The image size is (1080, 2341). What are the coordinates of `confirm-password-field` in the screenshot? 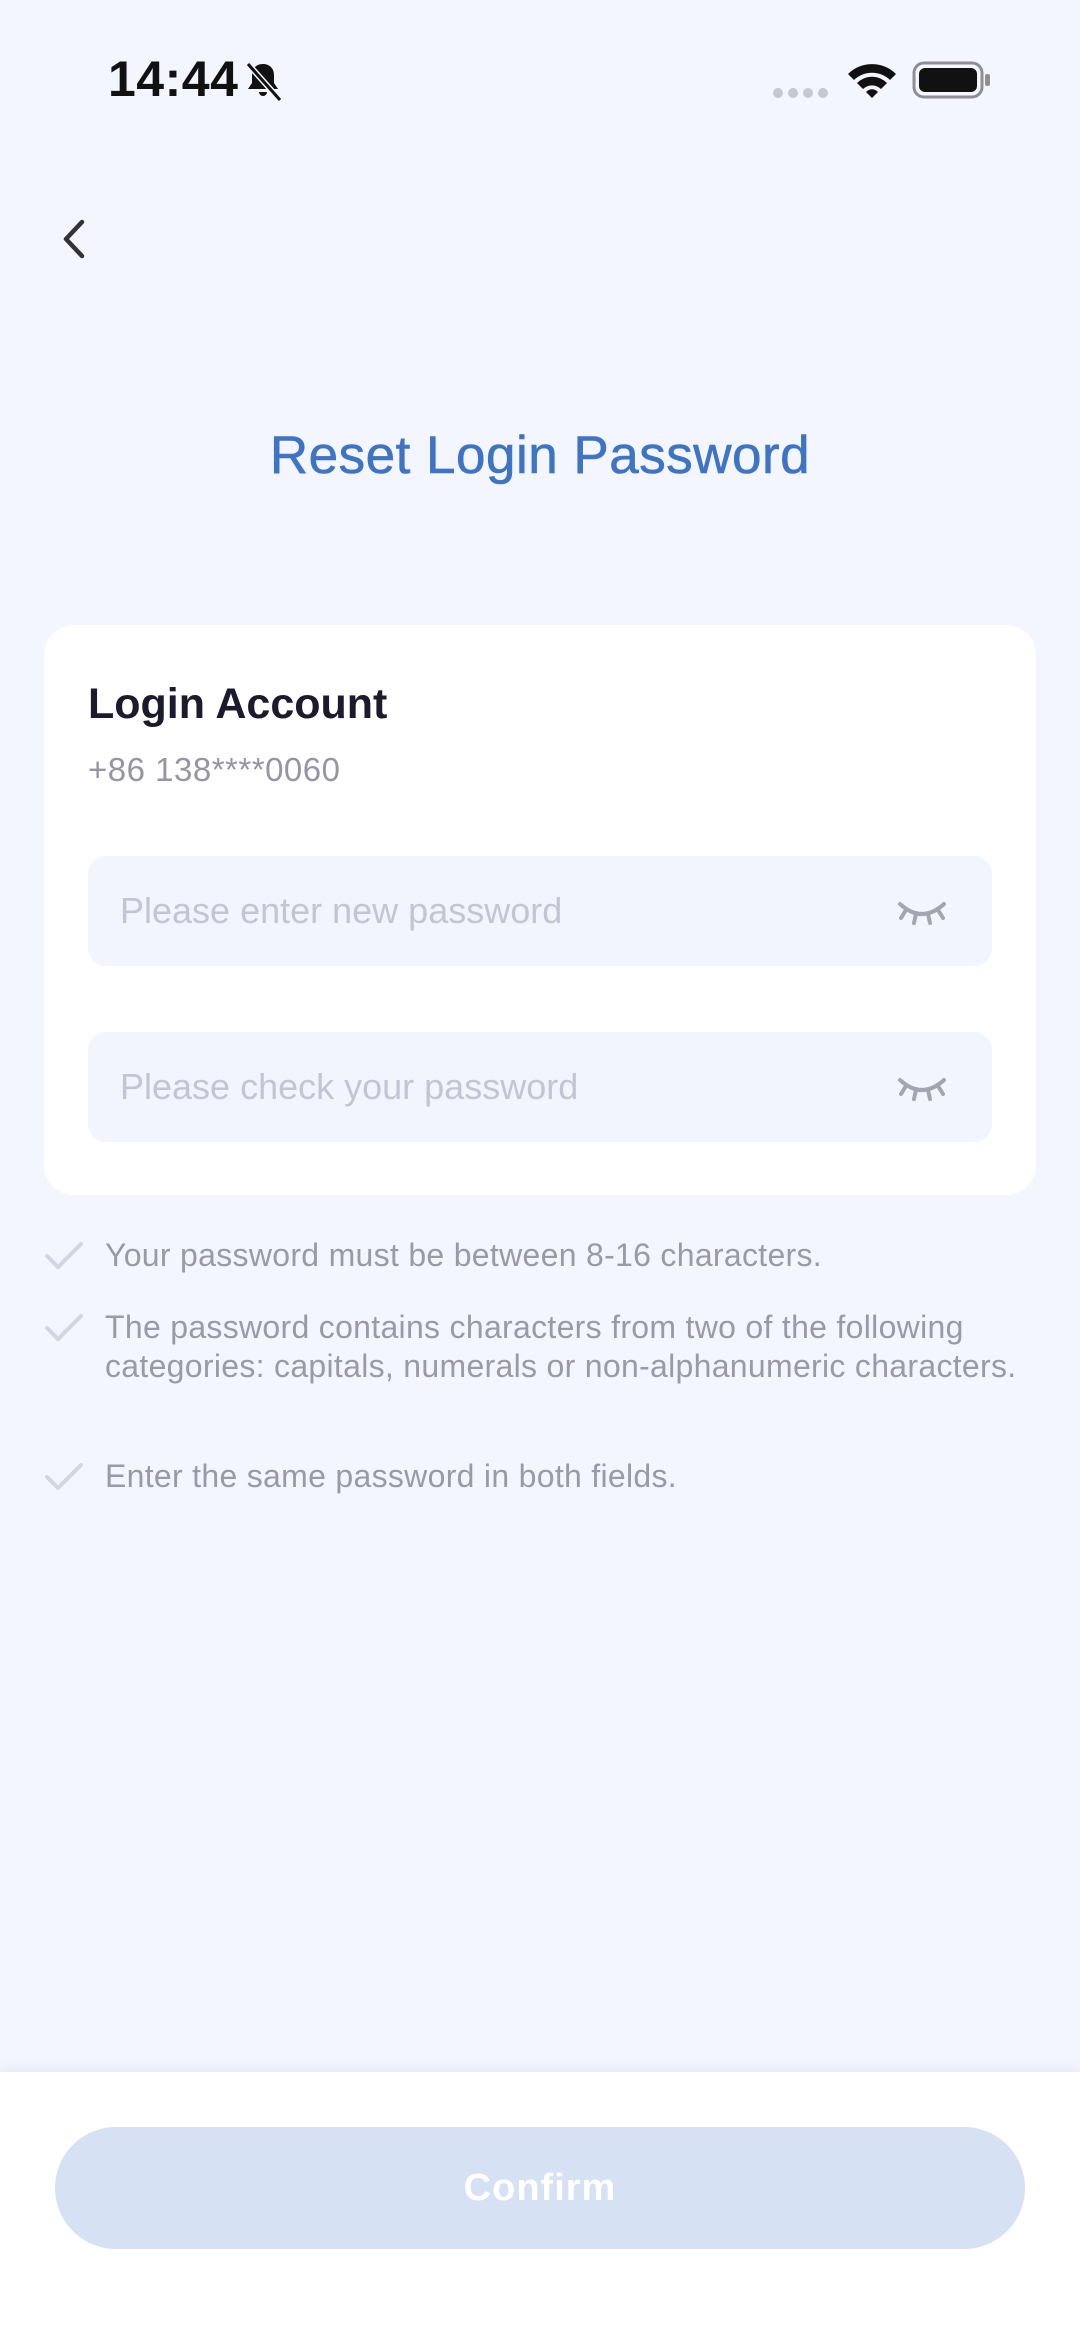 It's located at (540, 1087).